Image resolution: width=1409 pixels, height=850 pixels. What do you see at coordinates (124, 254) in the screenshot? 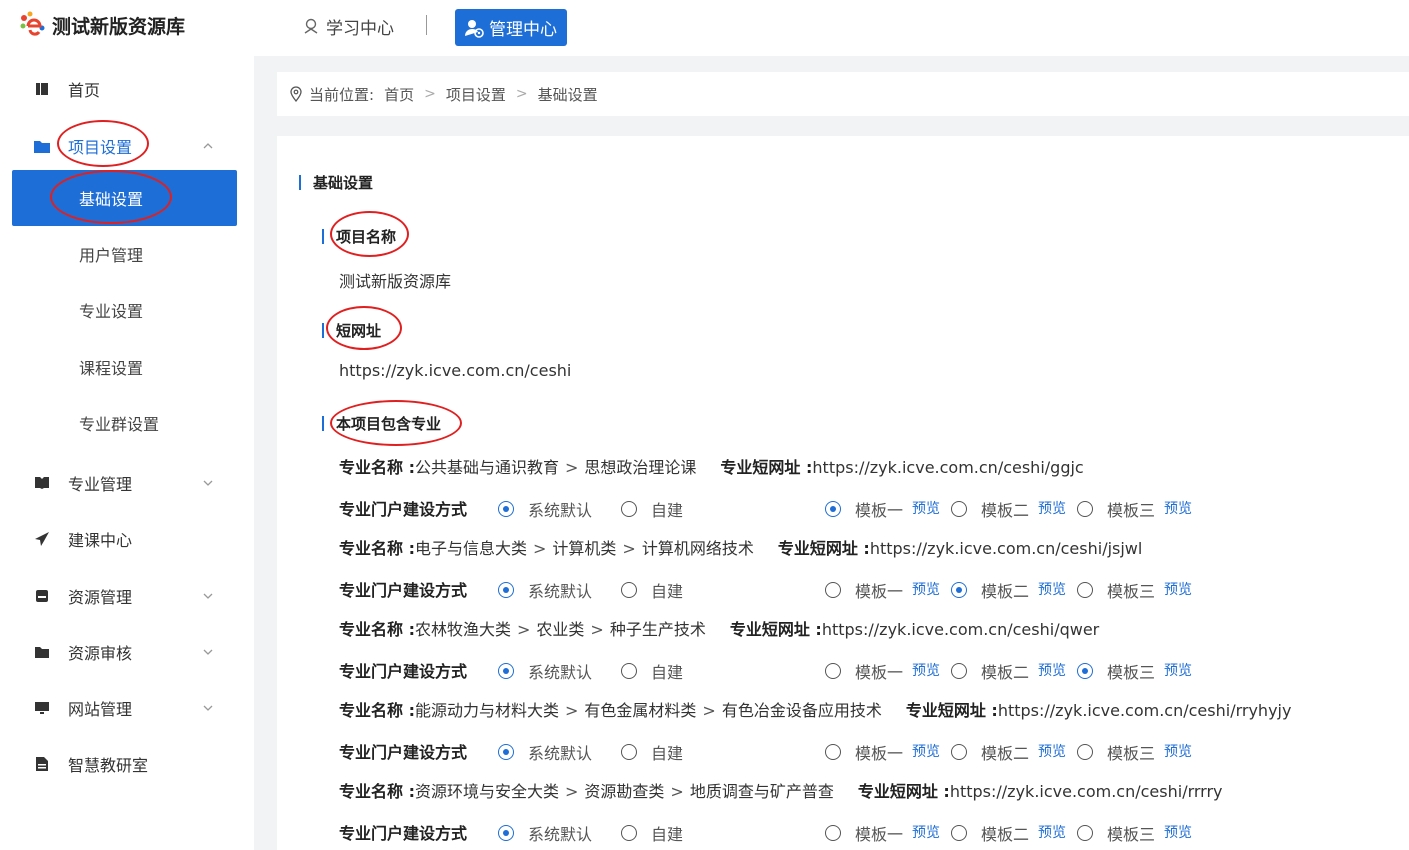
I see `sidebar-subitem-user-management: 用户管理` at bounding box center [124, 254].